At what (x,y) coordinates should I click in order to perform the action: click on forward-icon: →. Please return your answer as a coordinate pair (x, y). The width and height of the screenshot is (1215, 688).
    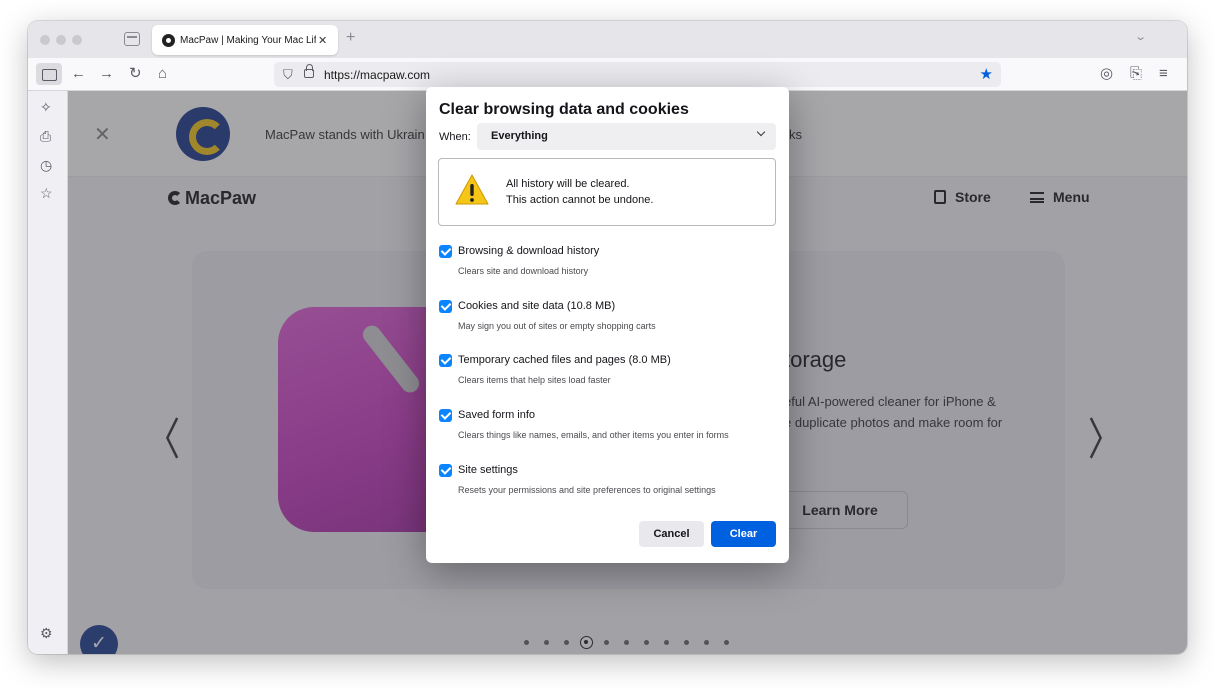
    Looking at the image, I should click on (106, 74).